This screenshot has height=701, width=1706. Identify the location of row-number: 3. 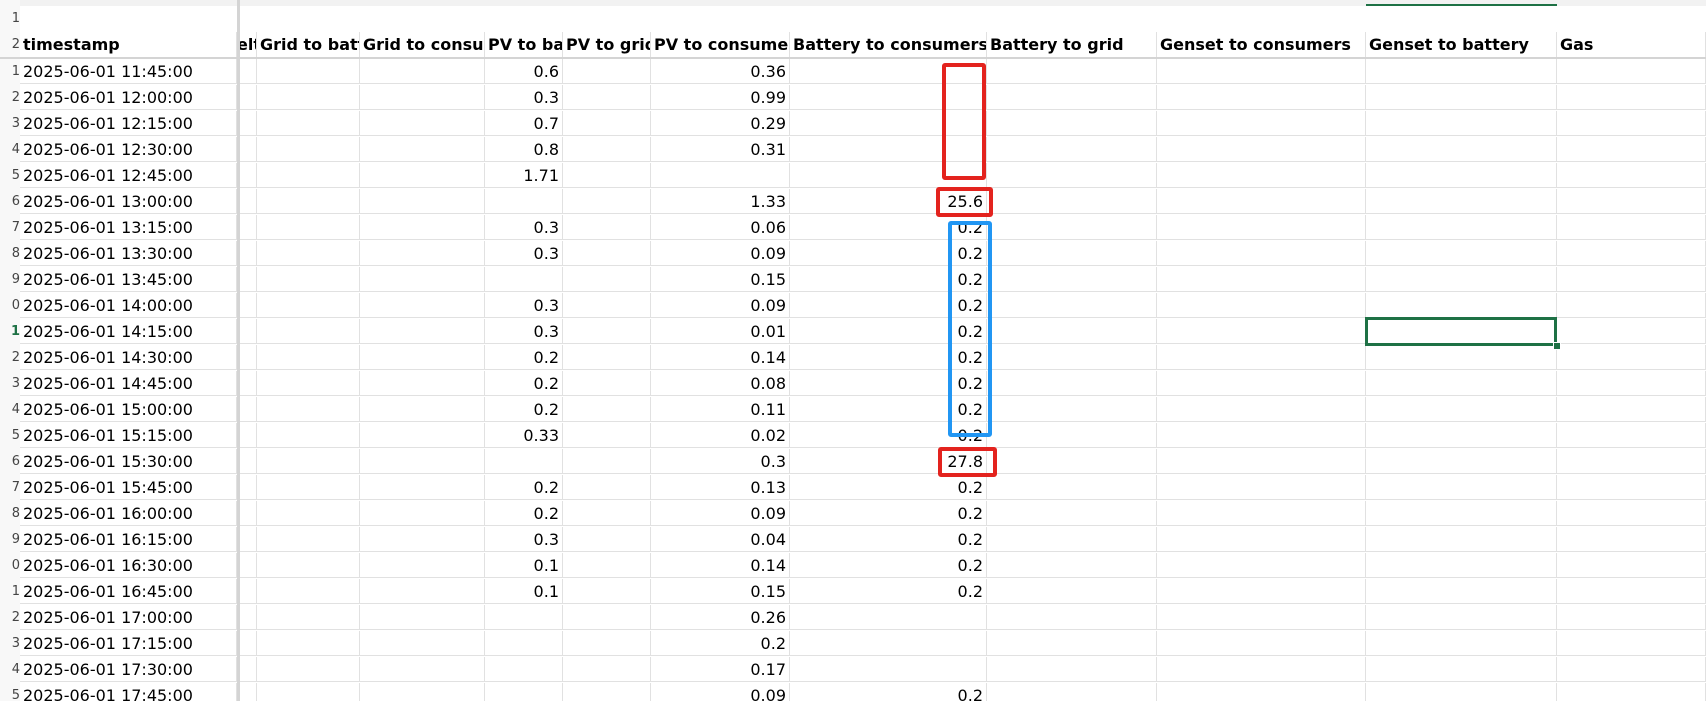
(10, 644).